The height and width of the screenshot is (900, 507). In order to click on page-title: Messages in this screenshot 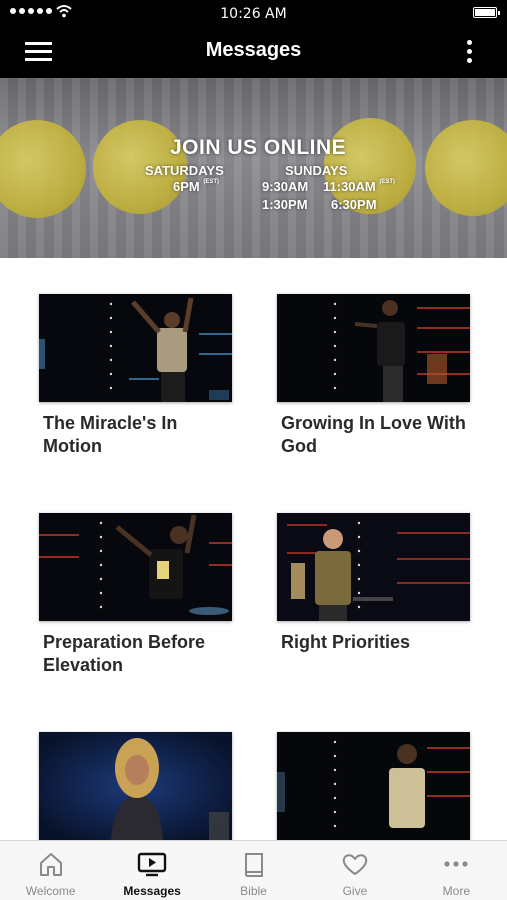, I will do `click(253, 50)`.